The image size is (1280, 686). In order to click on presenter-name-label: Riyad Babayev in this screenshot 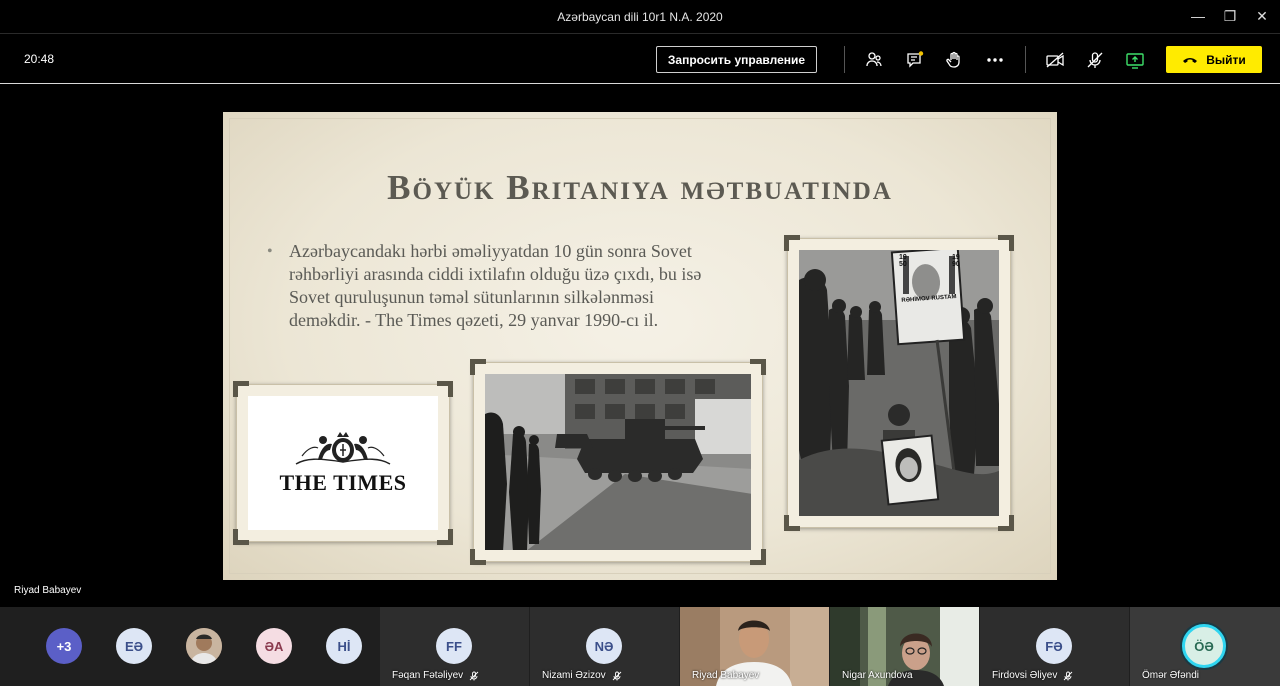, I will do `click(48, 590)`.